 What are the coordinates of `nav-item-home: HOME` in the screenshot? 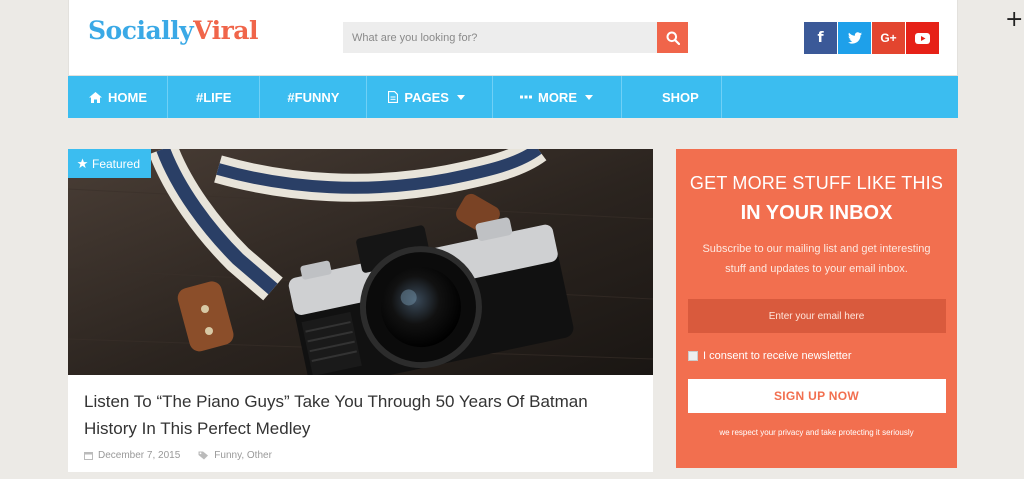 It's located at (118, 97).